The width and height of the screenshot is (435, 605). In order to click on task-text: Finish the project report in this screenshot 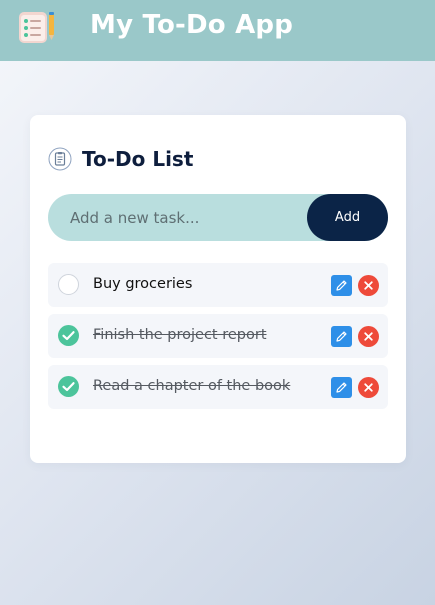, I will do `click(180, 335)`.